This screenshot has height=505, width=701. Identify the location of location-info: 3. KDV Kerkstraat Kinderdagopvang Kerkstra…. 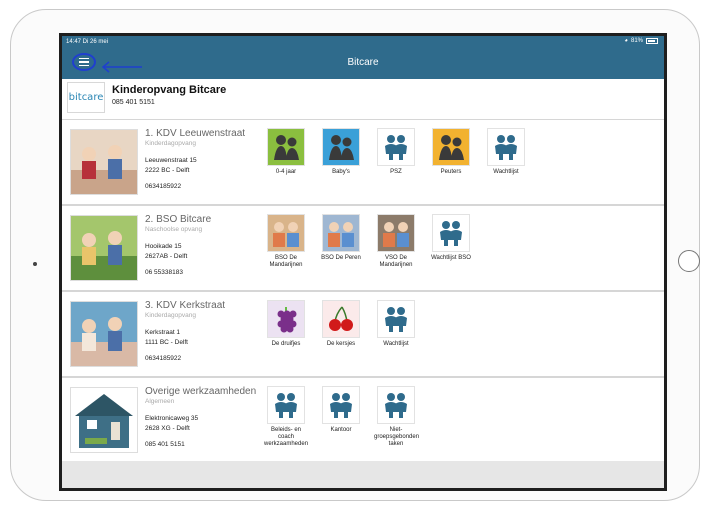
(205, 331).